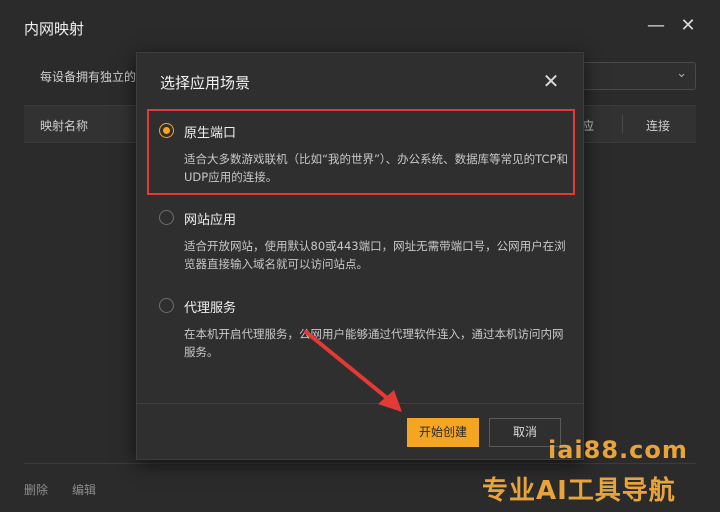 This screenshot has width=720, height=512. I want to click on start-create-label: 开始创建, so click(442, 432).